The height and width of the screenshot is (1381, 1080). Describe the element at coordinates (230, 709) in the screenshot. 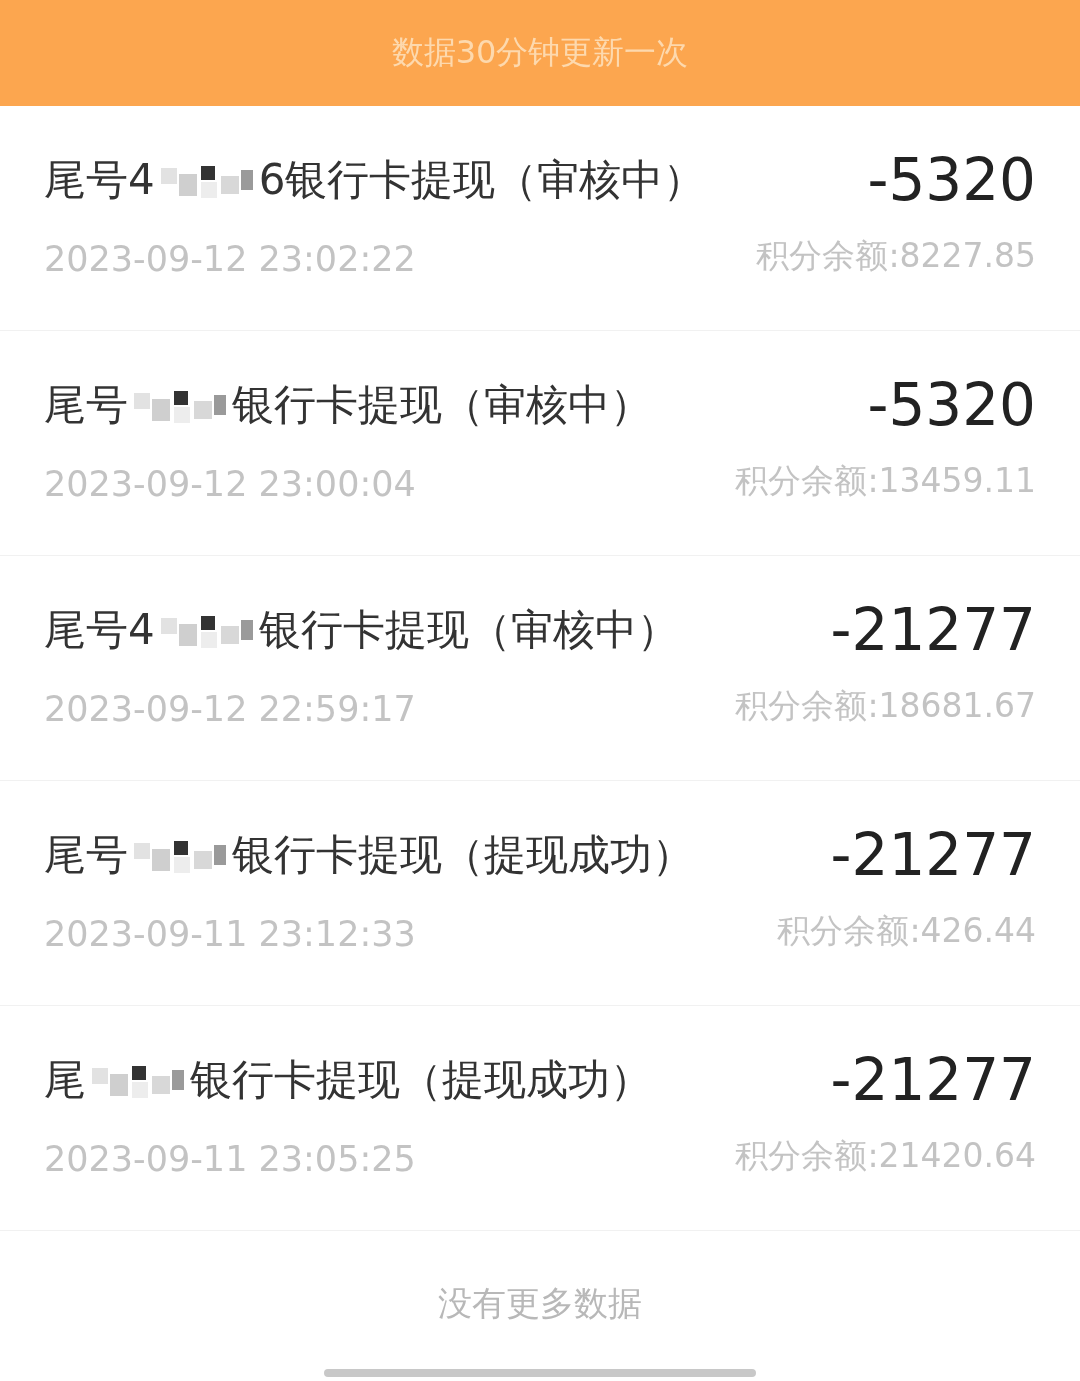

I see `timestamp: 2023-09-12 22:59:17` at that location.